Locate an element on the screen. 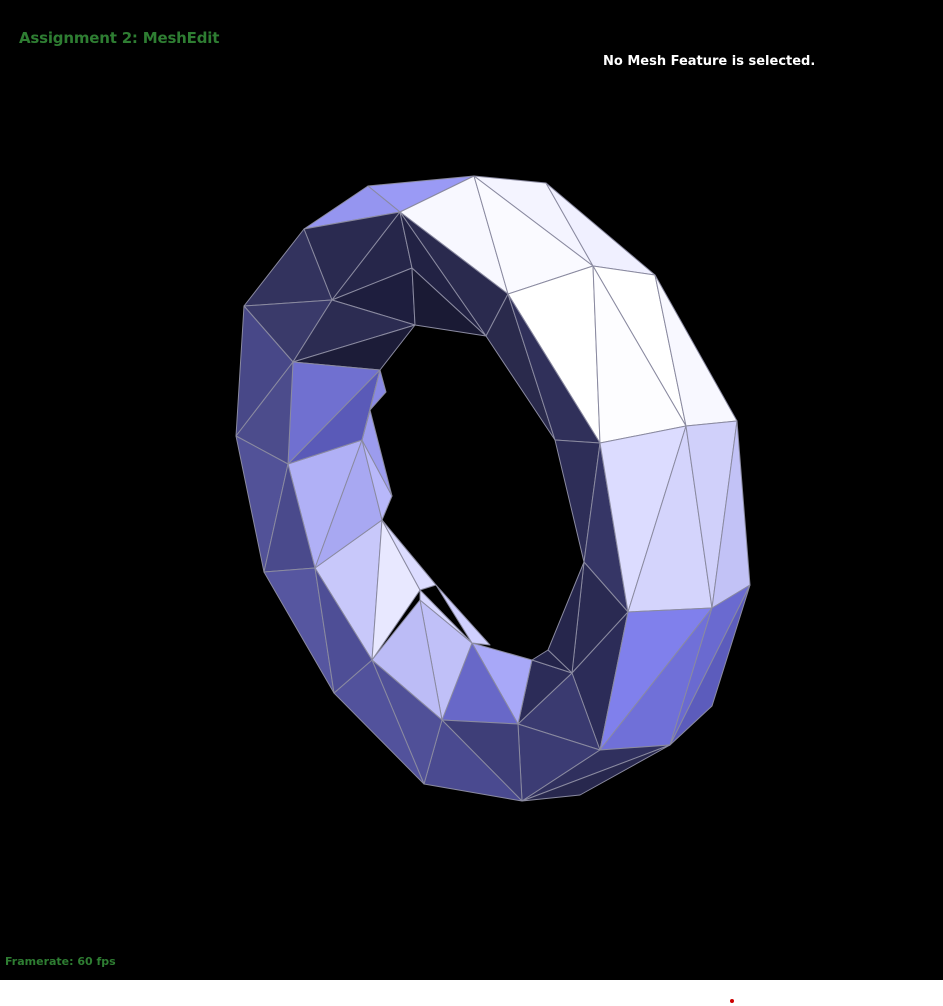 The image size is (943, 1006). bottom-strip is located at coordinates (471, 993).